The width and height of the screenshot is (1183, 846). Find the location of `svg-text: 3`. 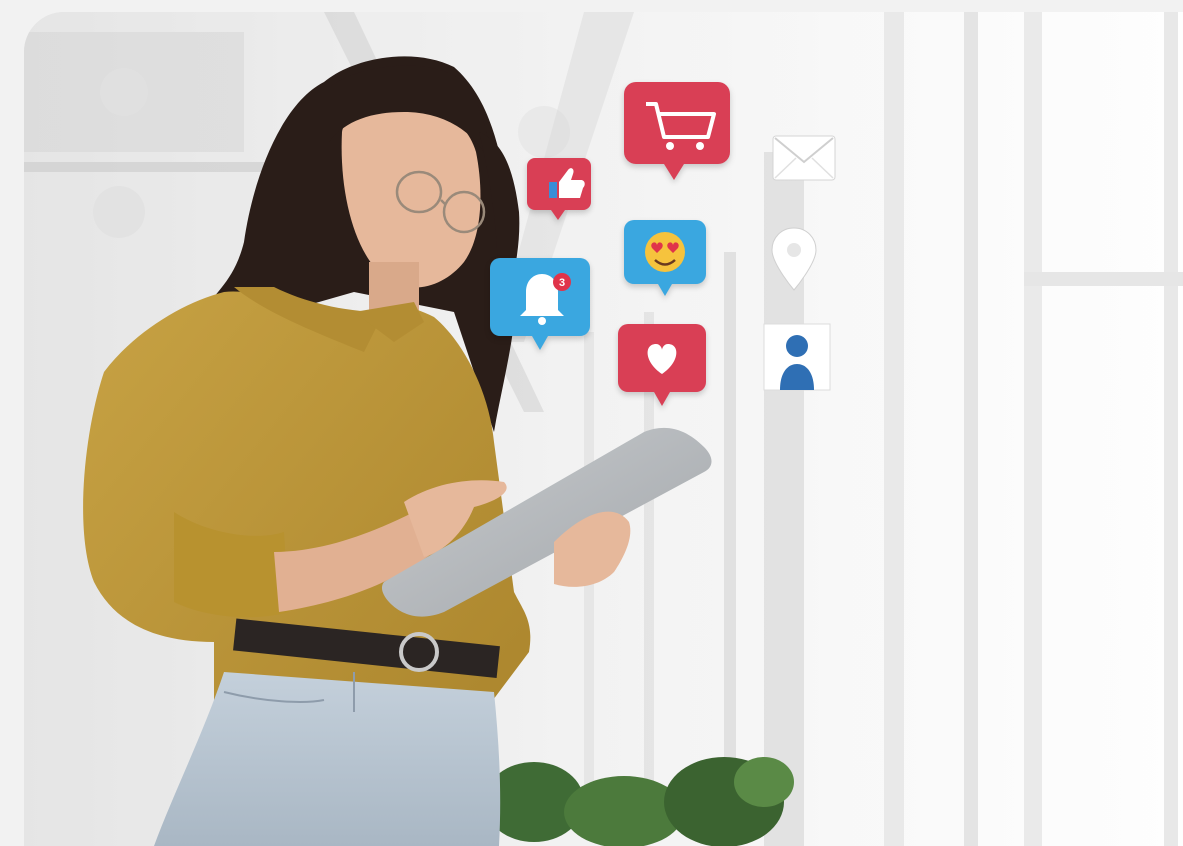

svg-text: 3 is located at coordinates (562, 283).